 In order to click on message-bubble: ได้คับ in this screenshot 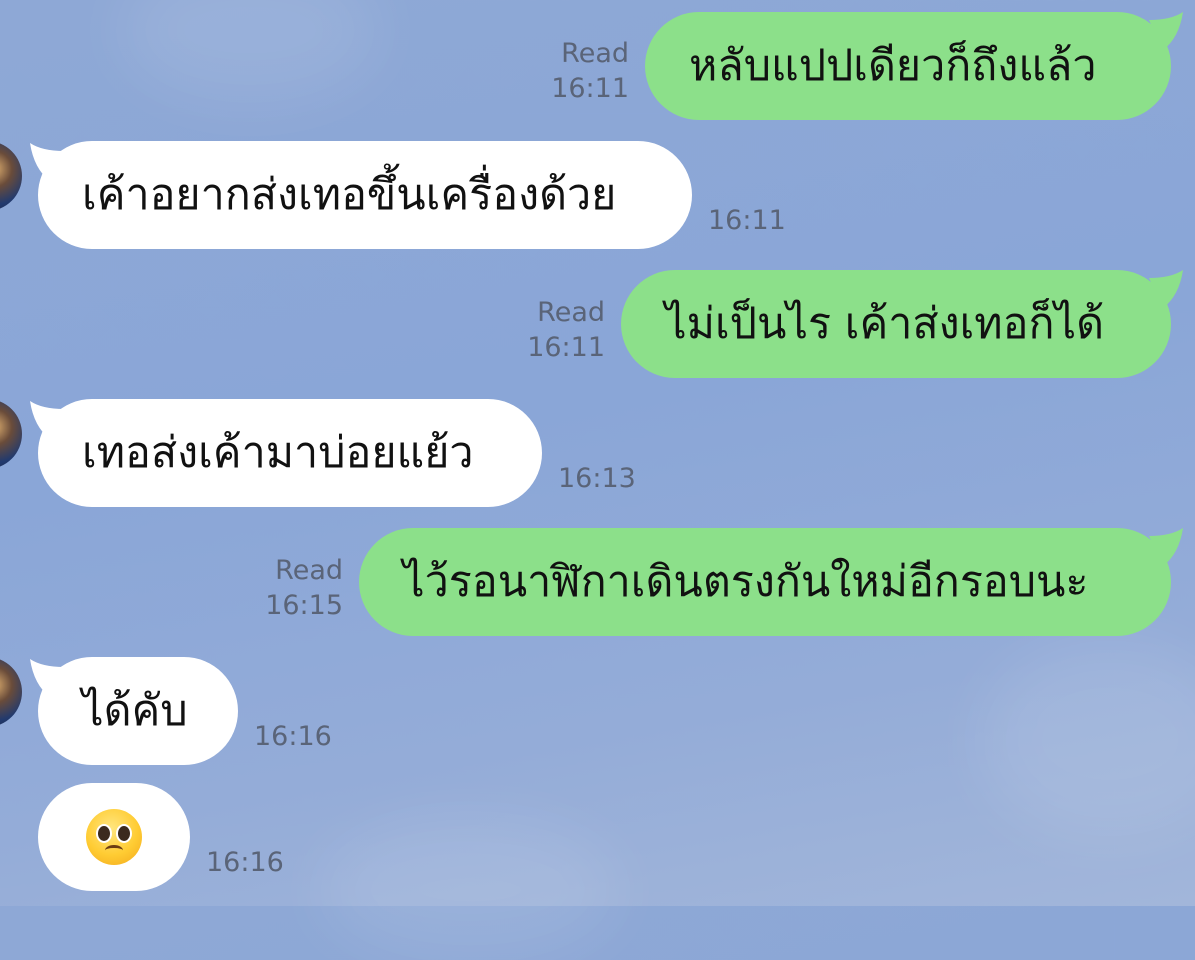, I will do `click(138, 711)`.